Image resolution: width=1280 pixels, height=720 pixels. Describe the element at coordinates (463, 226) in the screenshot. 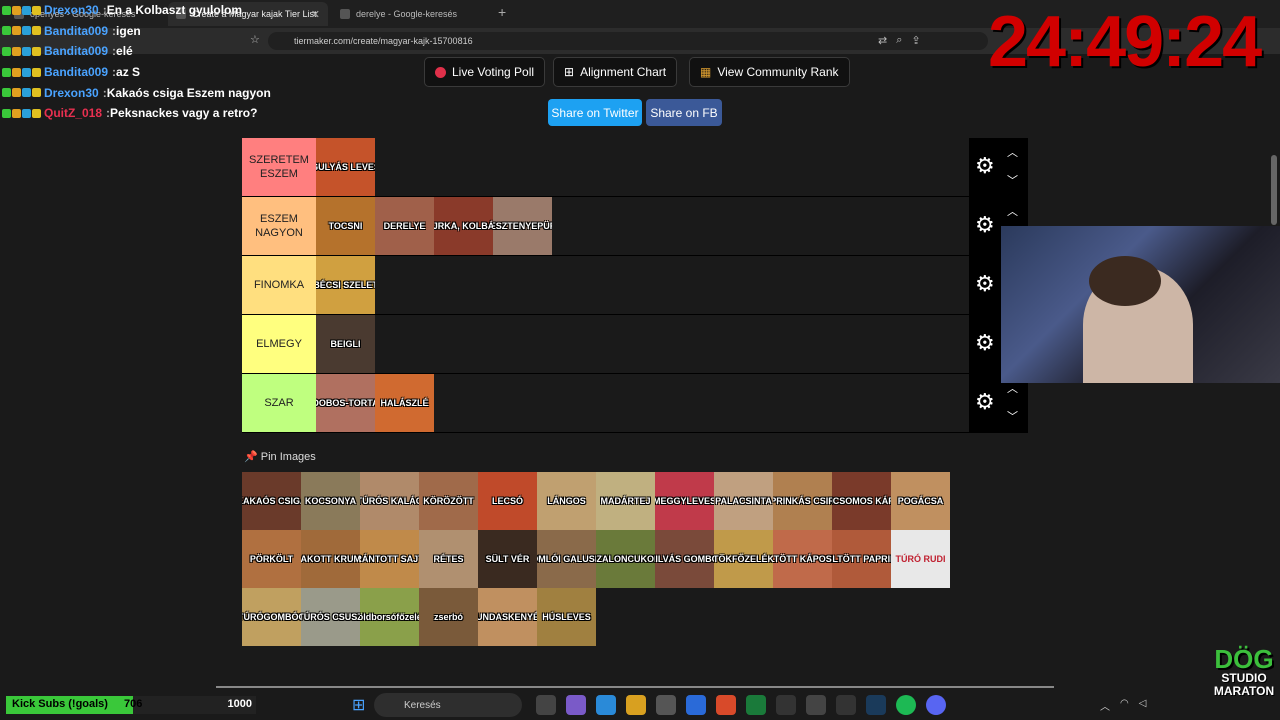

I see `tier-item: JRKA, KOLBÁ` at that location.